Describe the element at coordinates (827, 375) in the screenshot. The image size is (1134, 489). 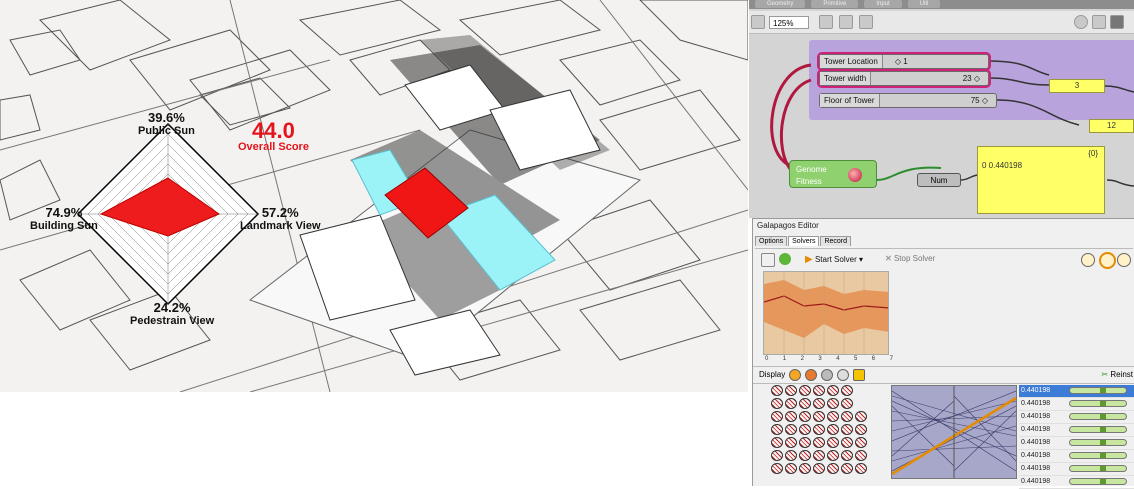
I see `display-grey-icon` at that location.